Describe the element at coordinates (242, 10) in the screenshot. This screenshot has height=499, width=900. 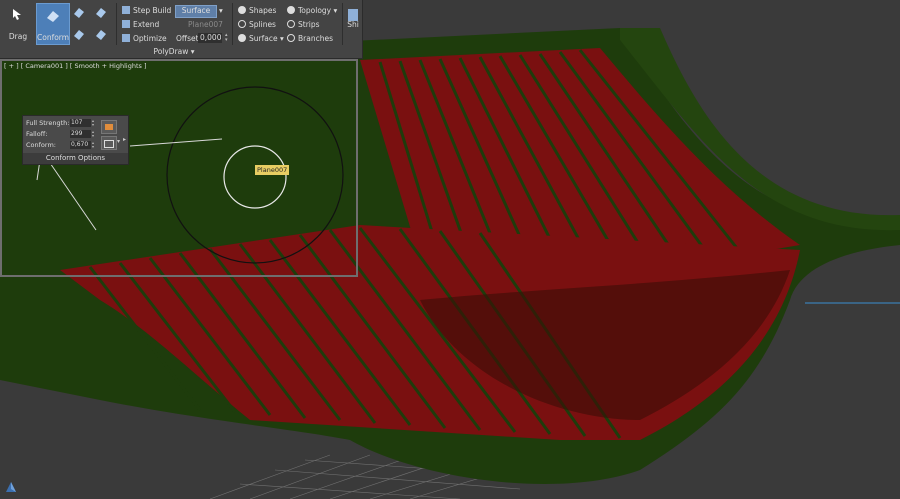
I see `shapes-icon` at that location.